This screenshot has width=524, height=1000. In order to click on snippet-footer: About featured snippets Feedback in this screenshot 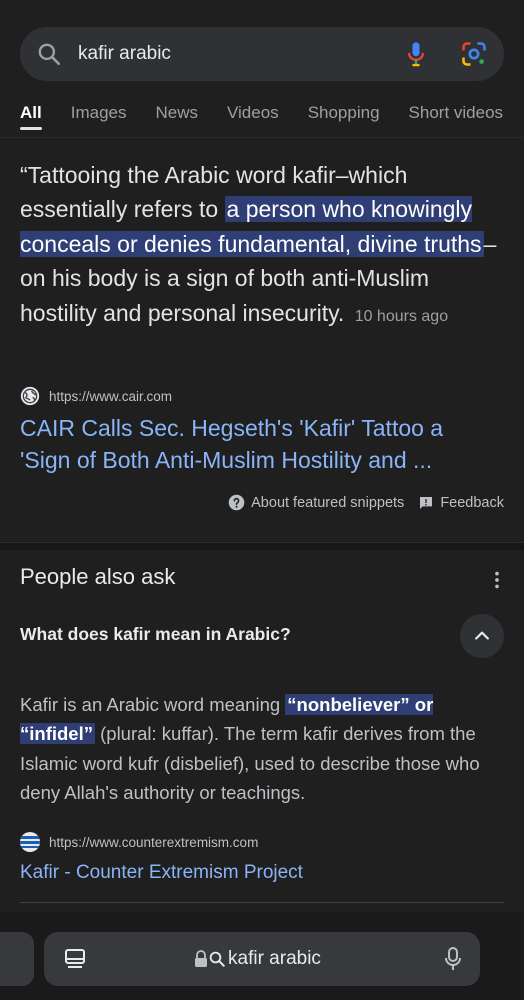, I will do `click(366, 502)`.